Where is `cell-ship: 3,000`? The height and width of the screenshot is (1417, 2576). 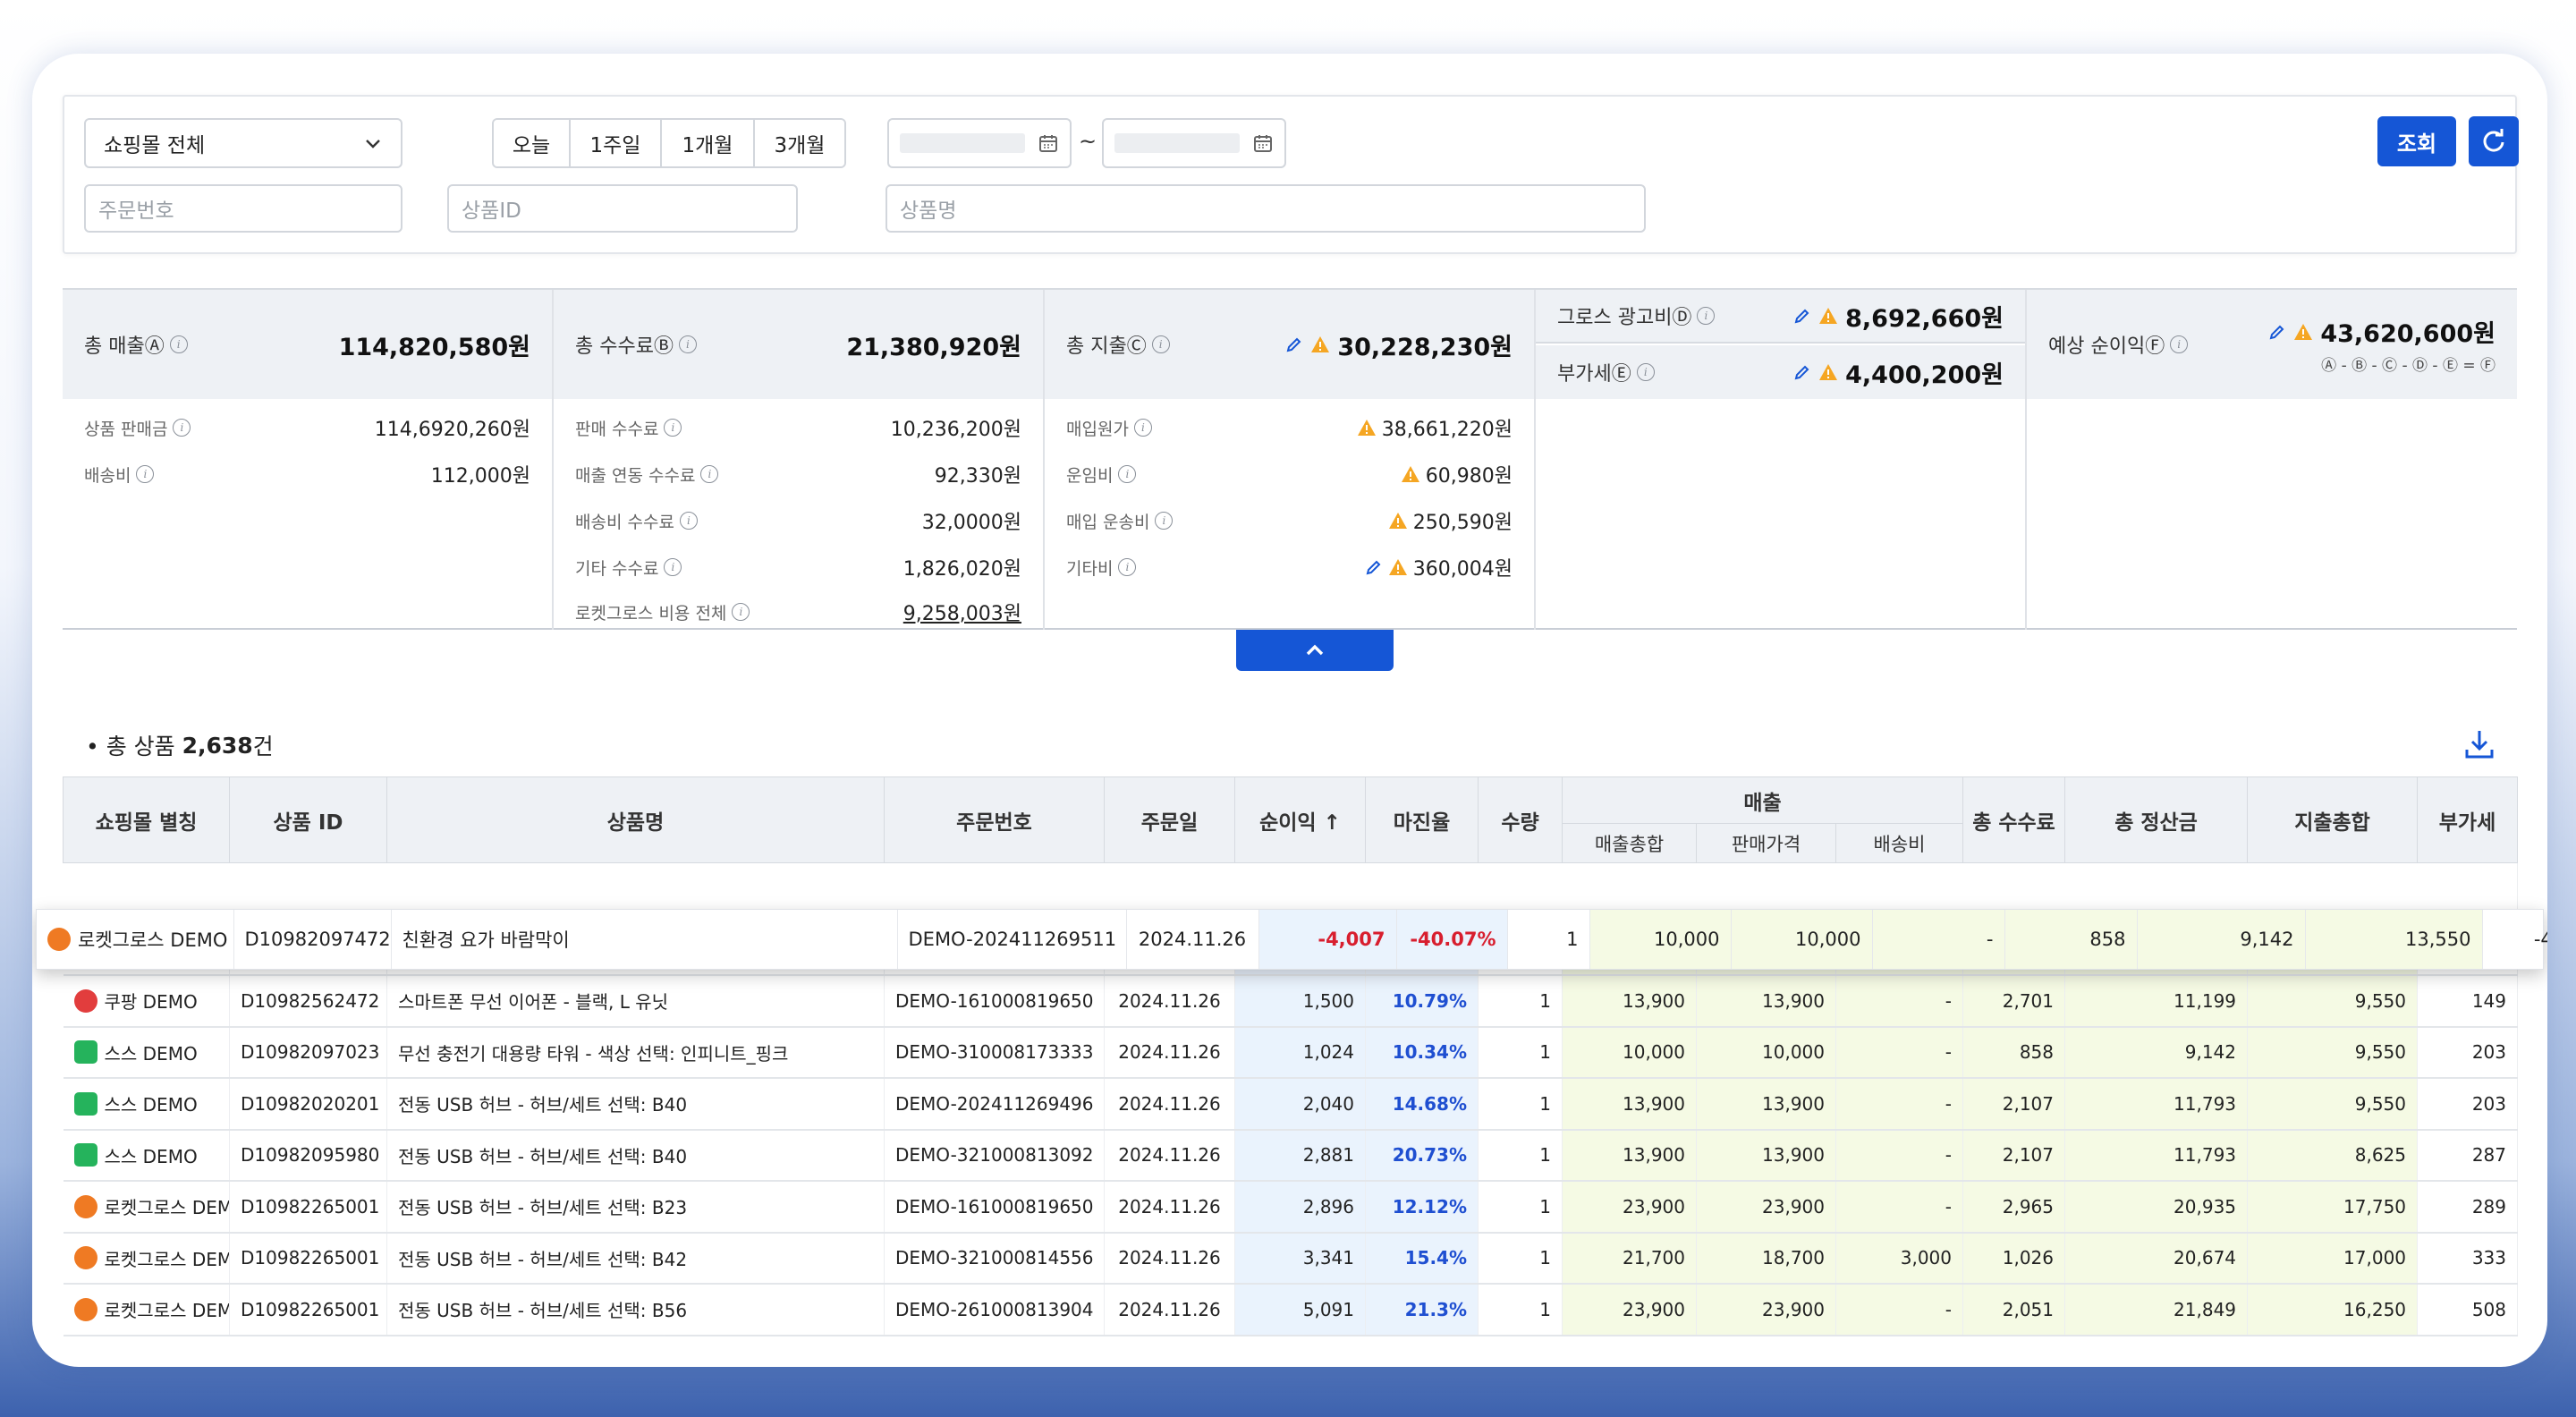
cell-ship: 3,000 is located at coordinates (1899, 1258).